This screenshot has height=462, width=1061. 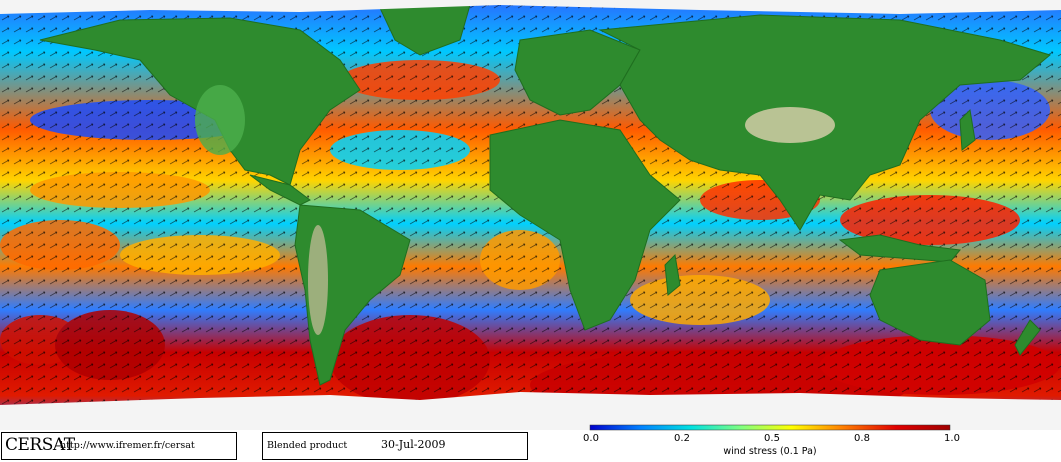 I want to click on colorbar-tick-0: 0.0, so click(x=591, y=438).